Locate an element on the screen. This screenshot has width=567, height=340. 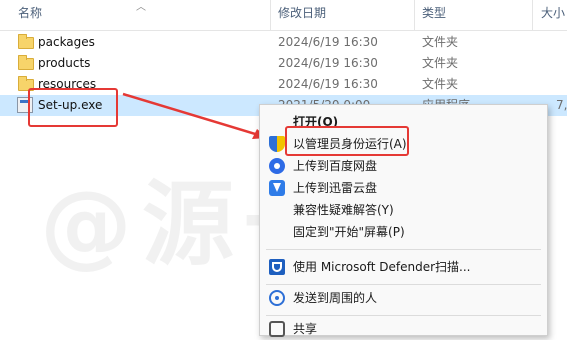
menu-item-label: 打开(O) is located at coordinates (316, 122).